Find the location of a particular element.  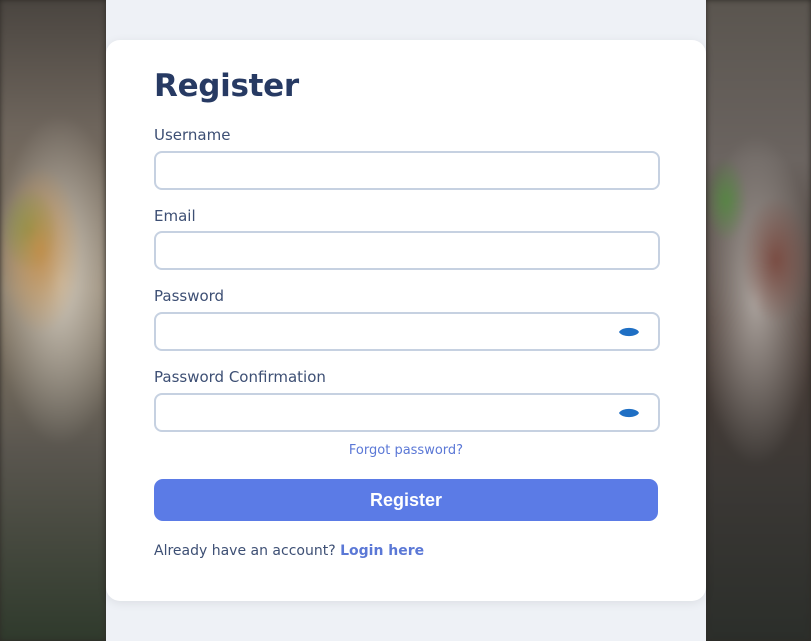

forgot-password-link: Forgot password? is located at coordinates (406, 450).